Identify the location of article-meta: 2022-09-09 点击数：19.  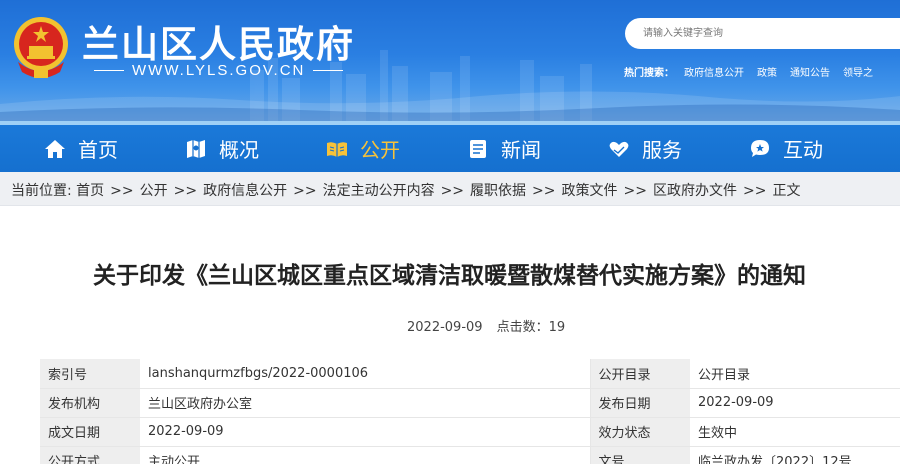
(486, 325).